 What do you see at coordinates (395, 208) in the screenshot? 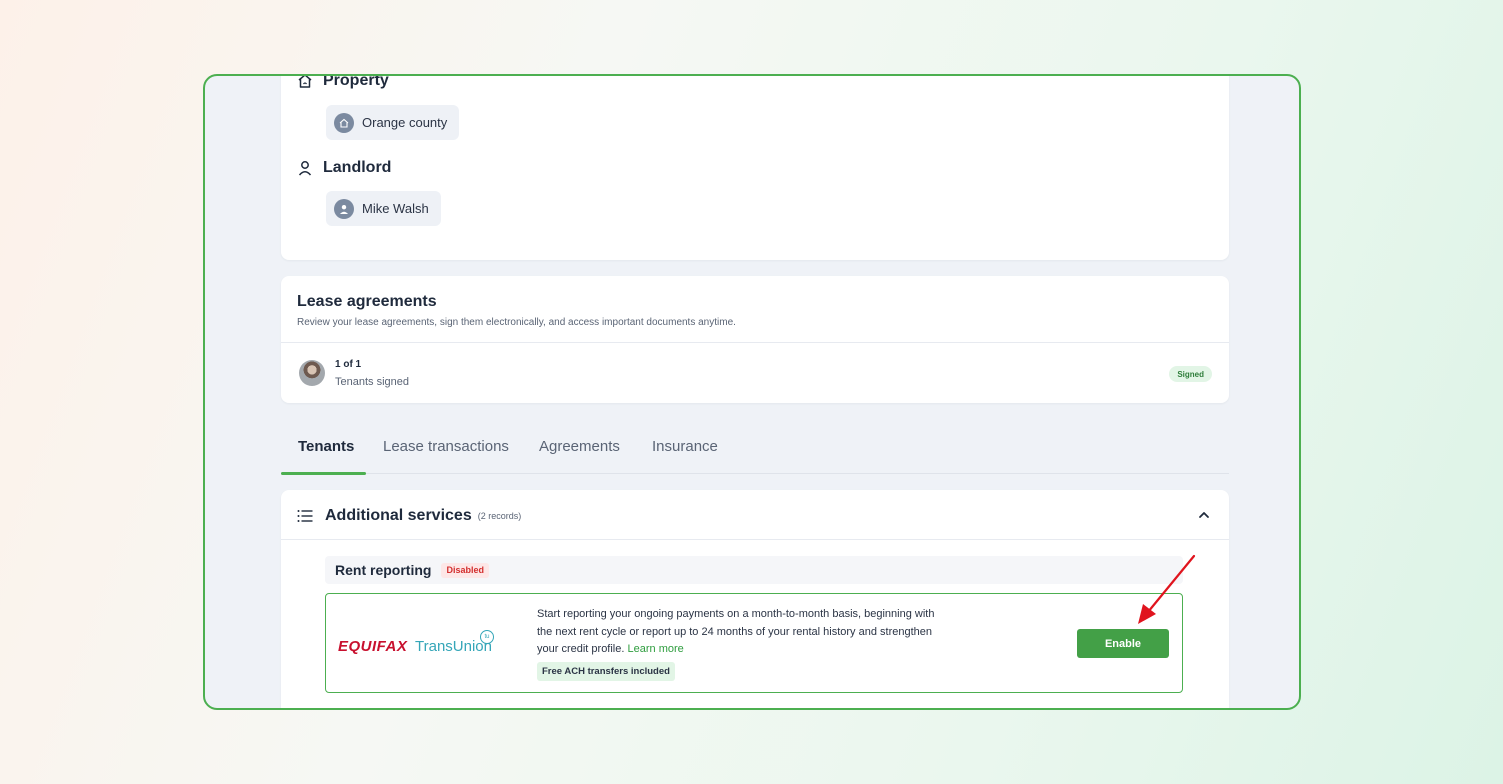
I see `landlord-chip-label: Mike Walsh` at bounding box center [395, 208].